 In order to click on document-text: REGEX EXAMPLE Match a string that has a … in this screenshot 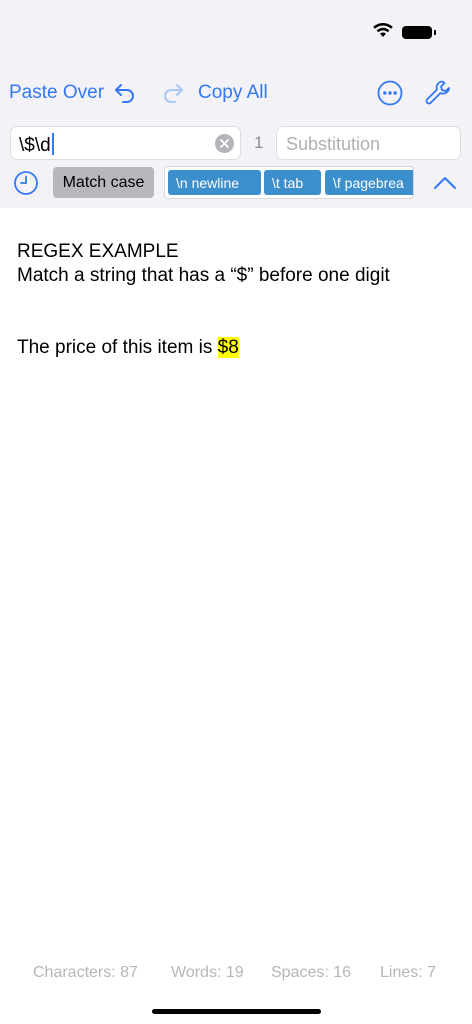, I will do `click(237, 300)`.